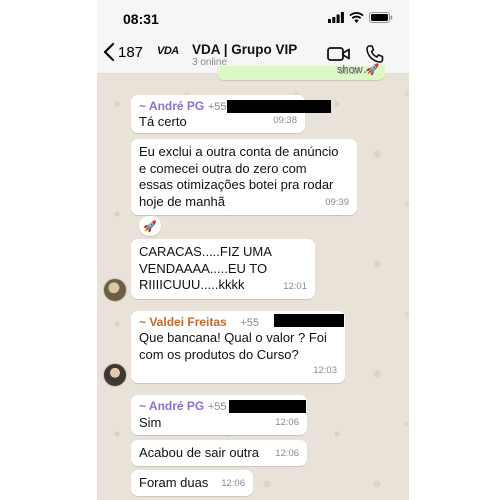  I want to click on message-time: 09:39, so click(337, 202).